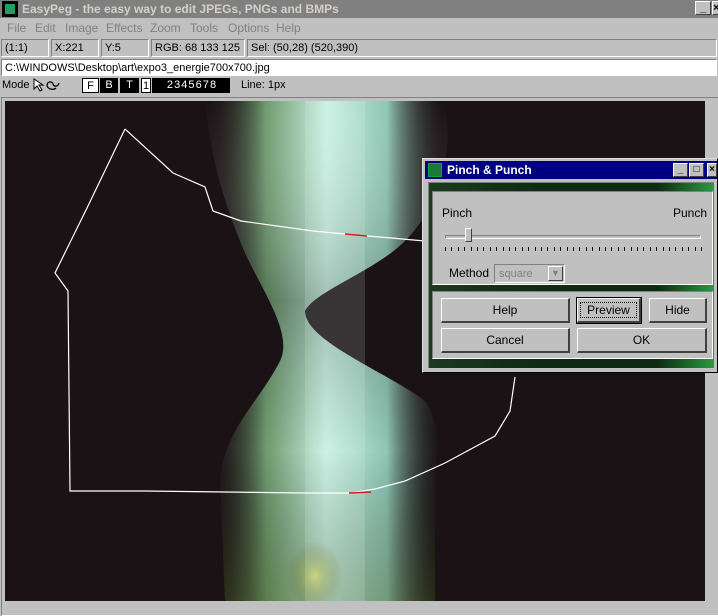  I want to click on pinch-label: Pinch, so click(457, 213).